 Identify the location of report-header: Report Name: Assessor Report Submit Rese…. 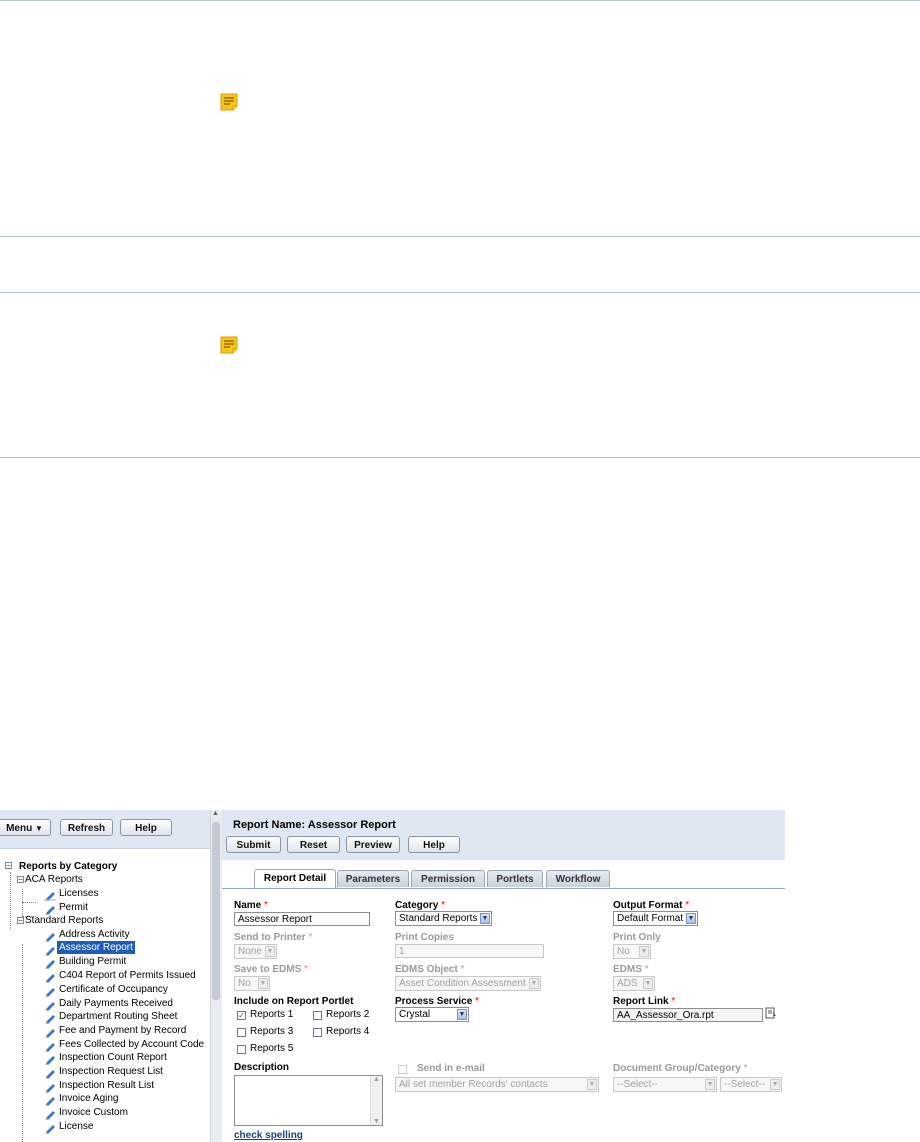
(503, 835).